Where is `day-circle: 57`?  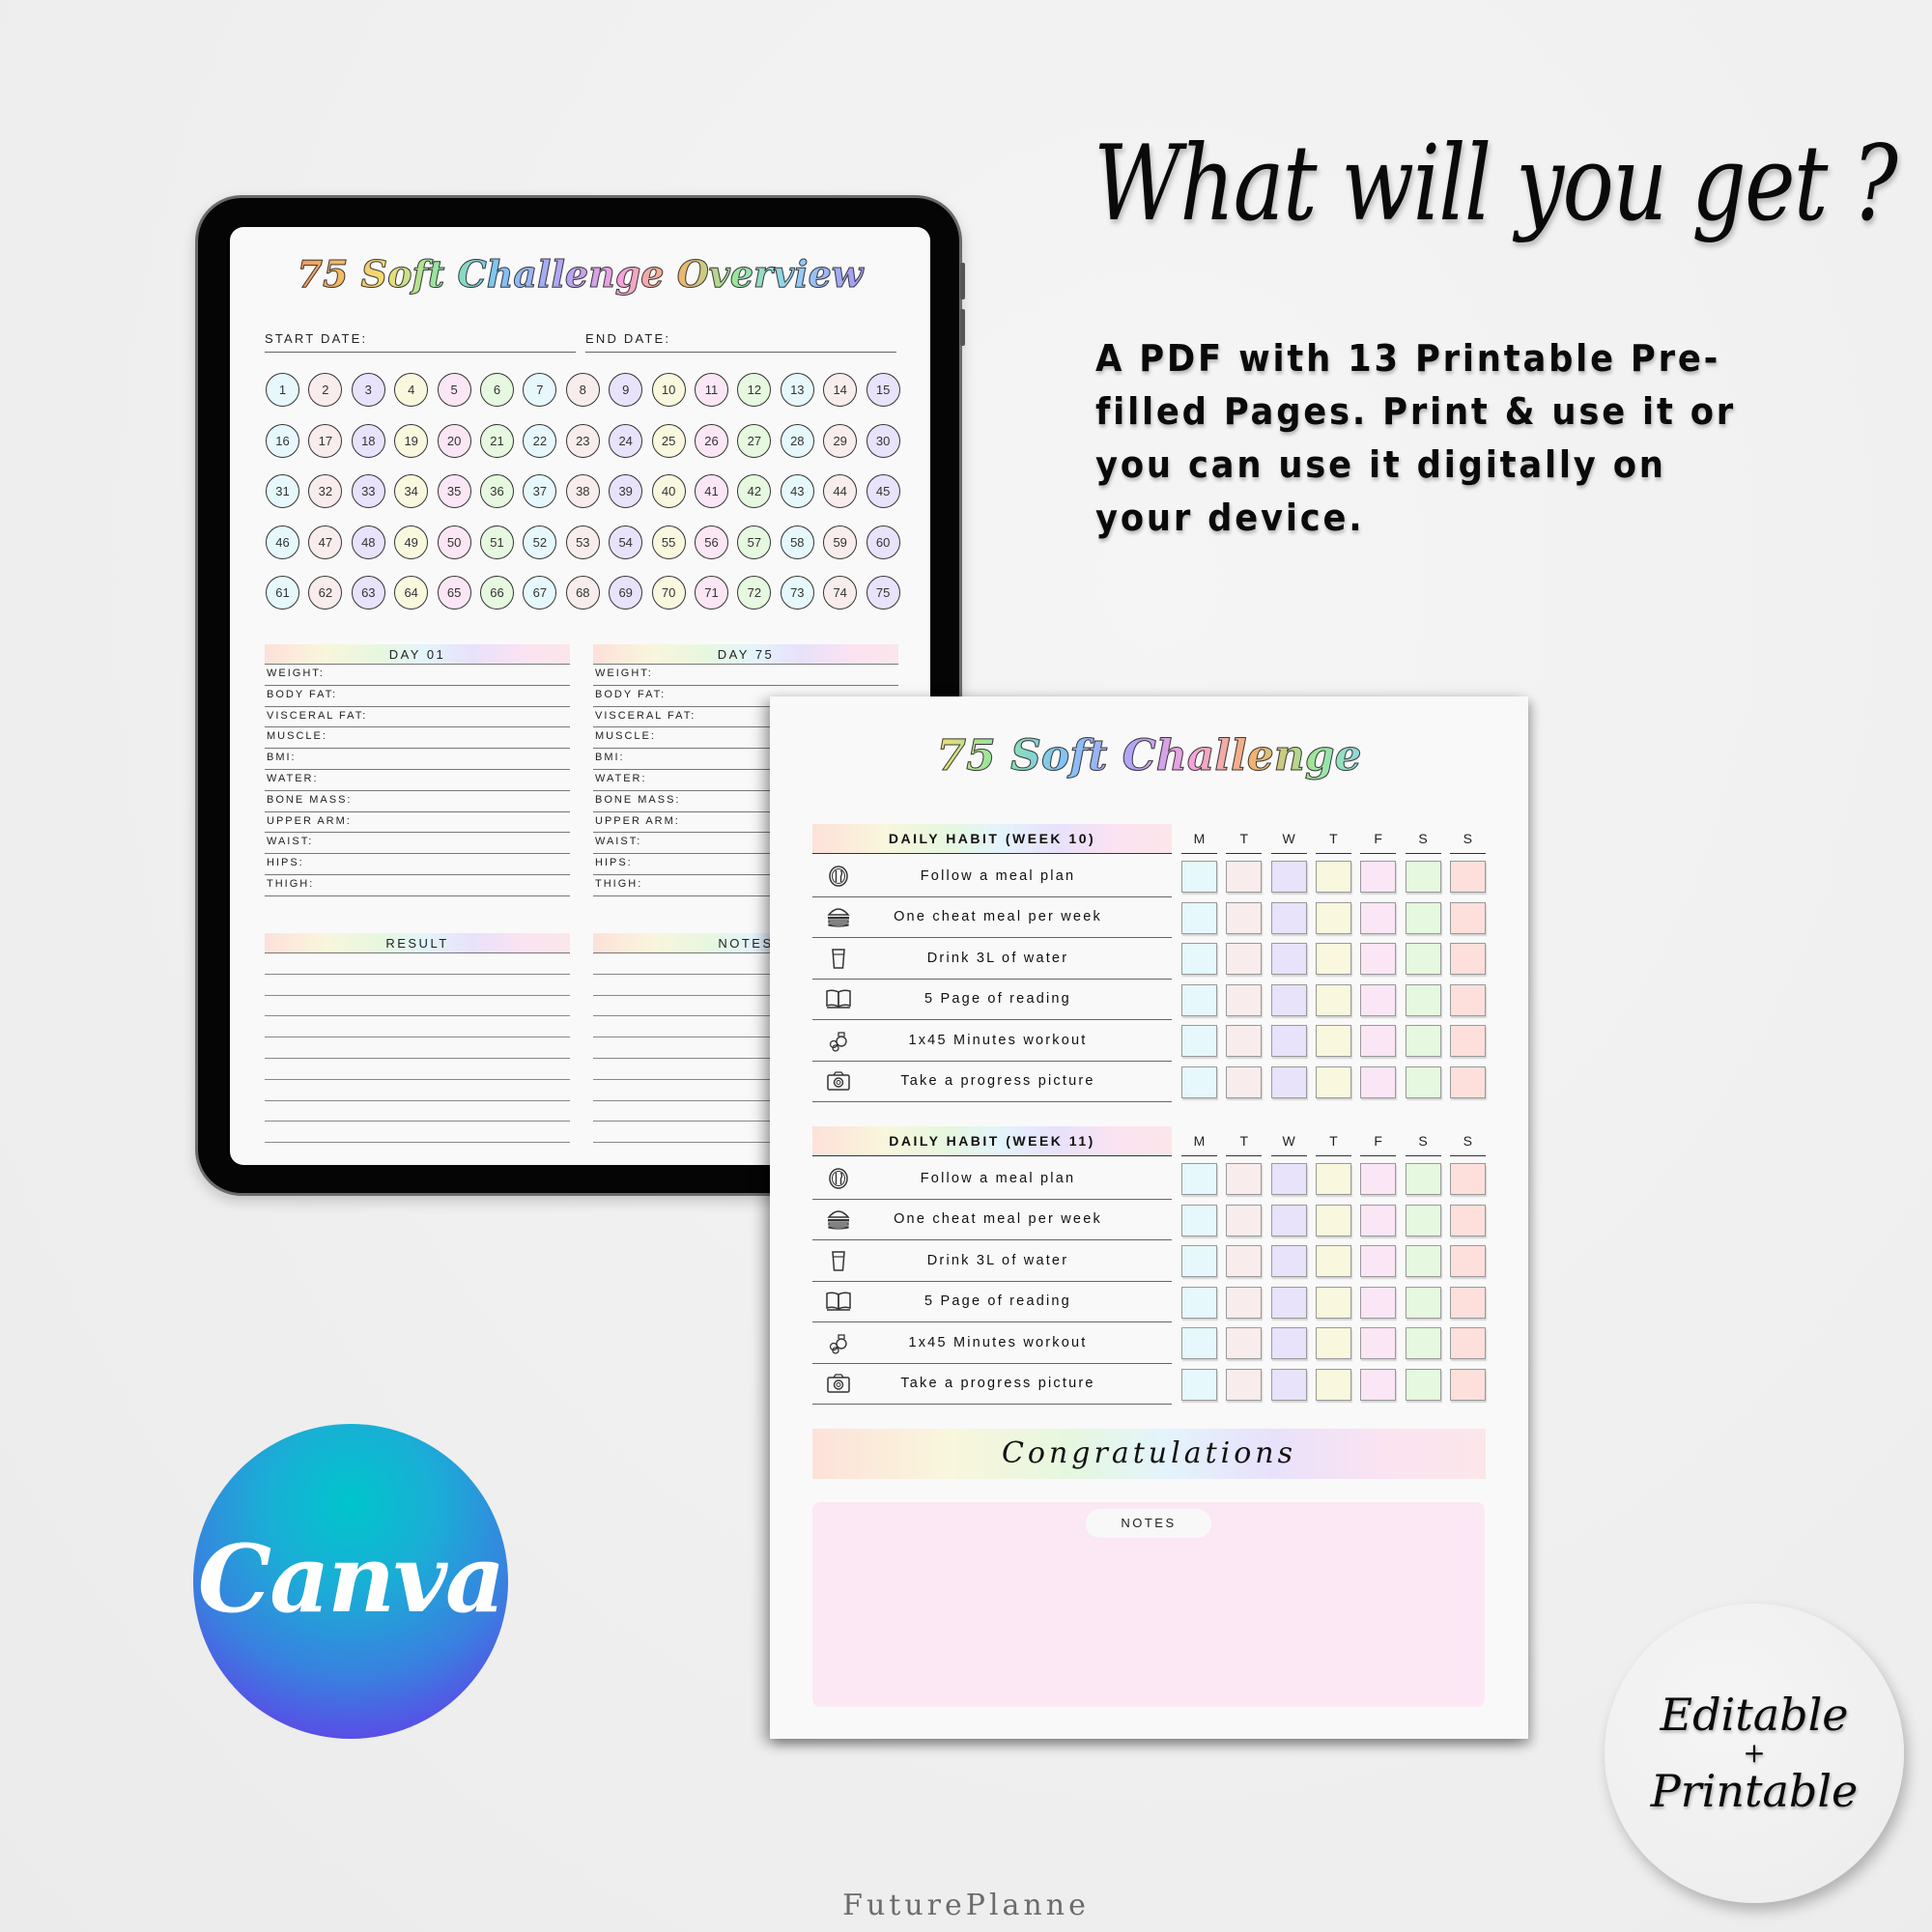 day-circle: 57 is located at coordinates (754, 542).